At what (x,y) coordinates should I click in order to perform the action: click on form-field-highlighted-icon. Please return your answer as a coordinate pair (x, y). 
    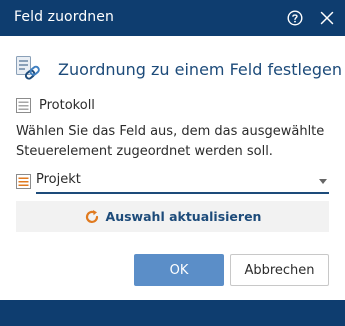
    Looking at the image, I should click on (23, 181).